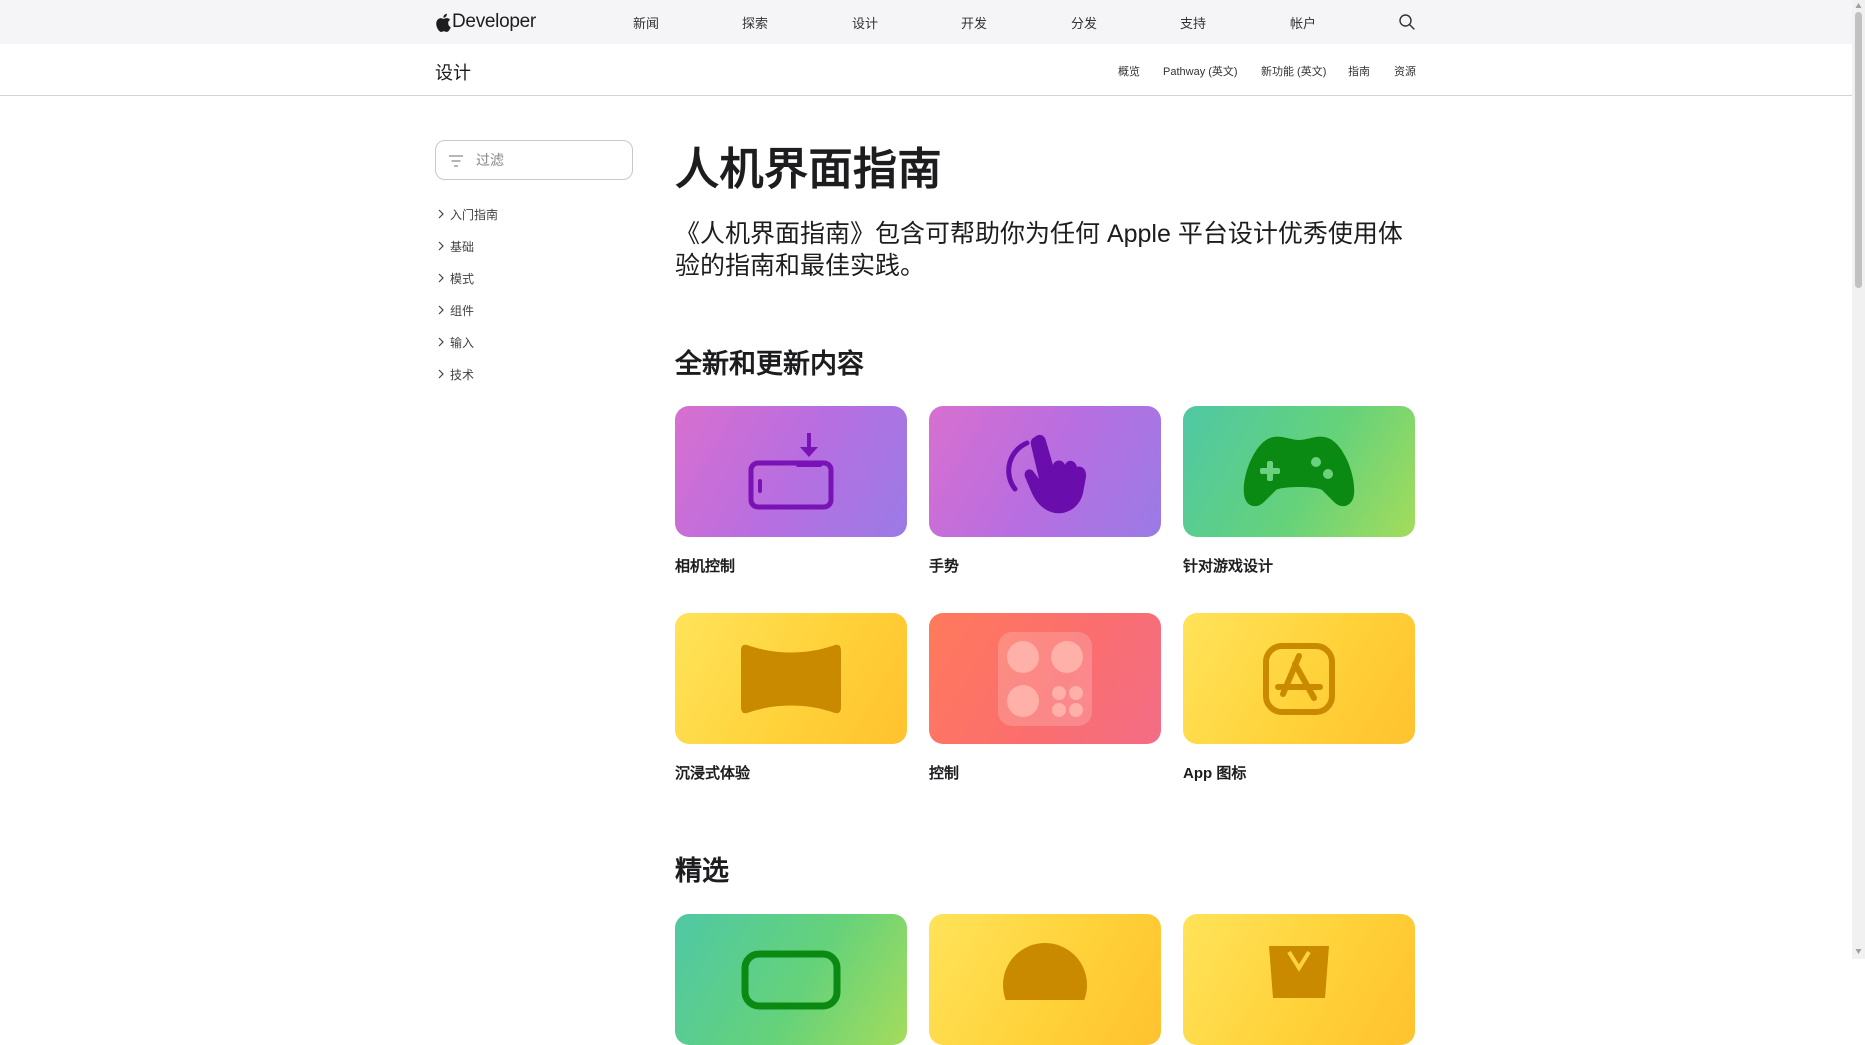 The image size is (1865, 1045). What do you see at coordinates (1858, 150) in the screenshot?
I see `scrollbar-thumb` at bounding box center [1858, 150].